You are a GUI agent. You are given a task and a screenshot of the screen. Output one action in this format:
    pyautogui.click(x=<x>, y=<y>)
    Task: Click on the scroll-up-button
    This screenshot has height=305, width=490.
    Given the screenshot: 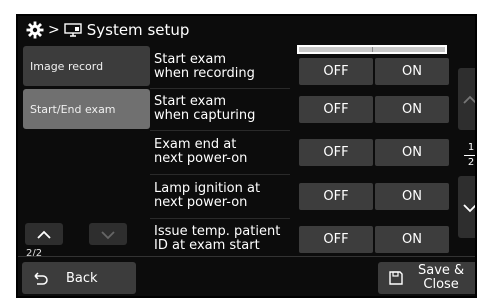 What is the action you would take?
    pyautogui.click(x=466, y=99)
    